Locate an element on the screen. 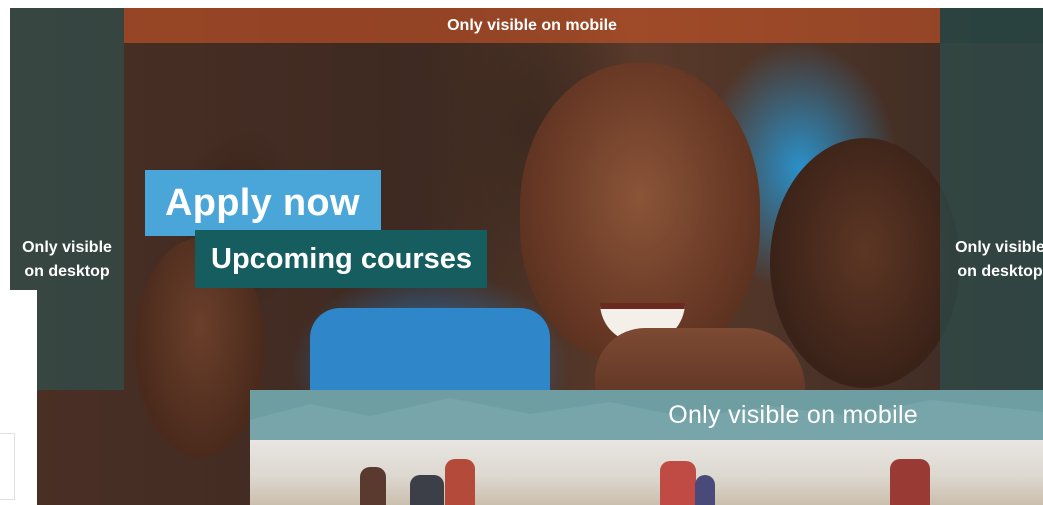 This screenshot has height=505, width=1043. upcoming-courses-label: Upcoming courses is located at coordinates (342, 258).